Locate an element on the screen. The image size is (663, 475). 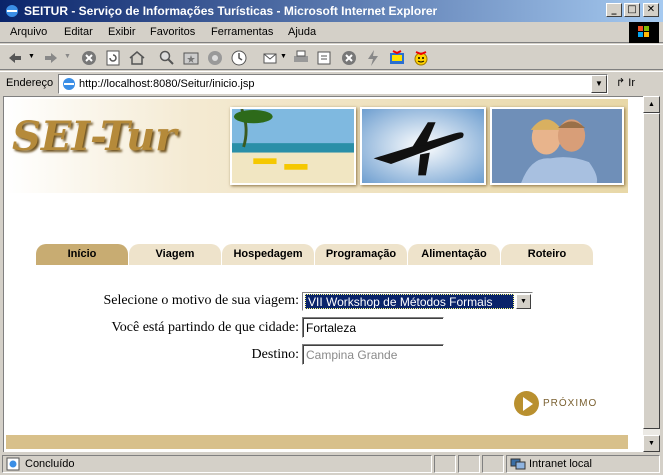
scroll-down-button: ▼ is located at coordinates (651, 443).